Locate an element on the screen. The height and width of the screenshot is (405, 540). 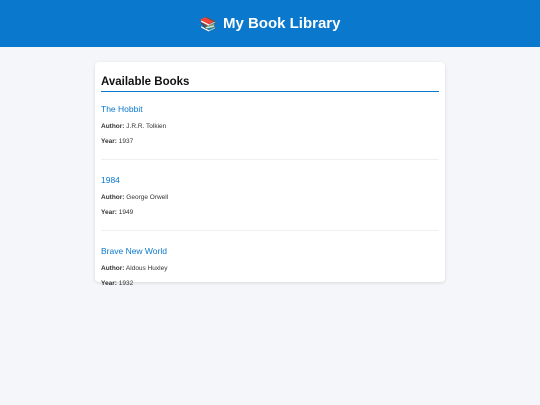
year-value: 1932 is located at coordinates (126, 283).